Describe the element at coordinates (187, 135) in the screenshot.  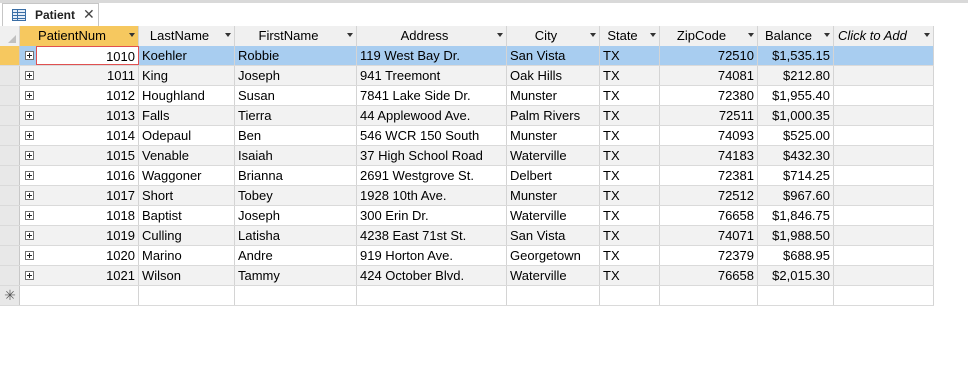
I see `cell-last-name: Odepaul` at that location.